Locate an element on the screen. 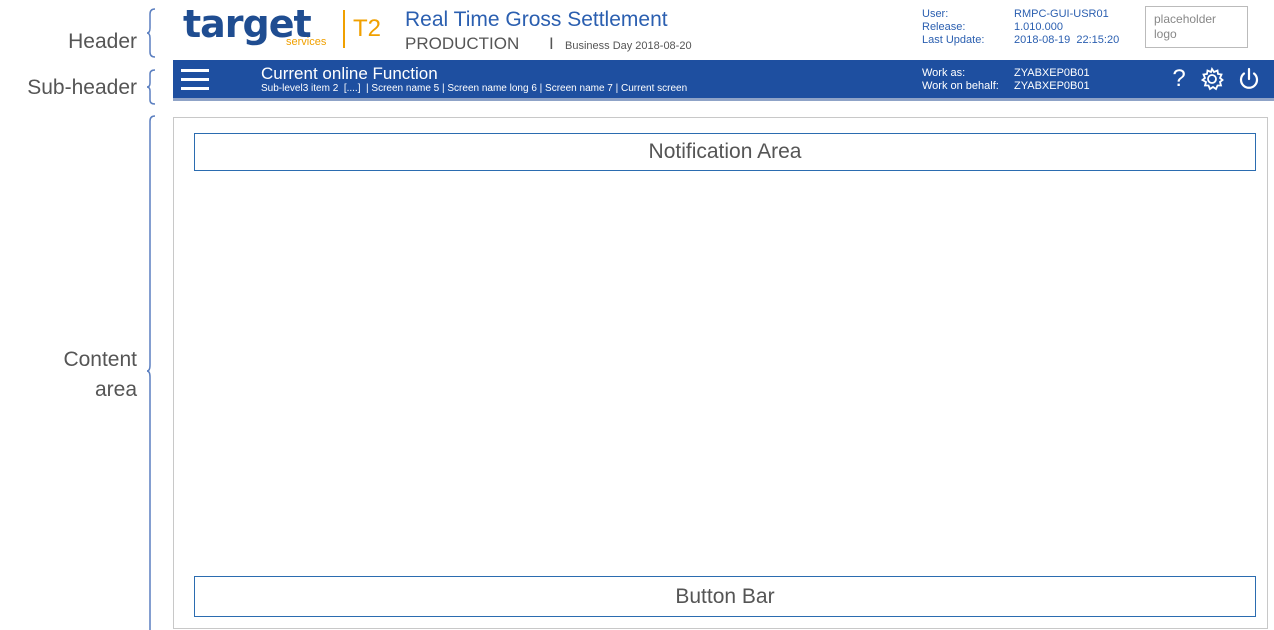 This screenshot has height=630, width=1274. business-day: Business Day 2018-08-20 is located at coordinates (628, 46).